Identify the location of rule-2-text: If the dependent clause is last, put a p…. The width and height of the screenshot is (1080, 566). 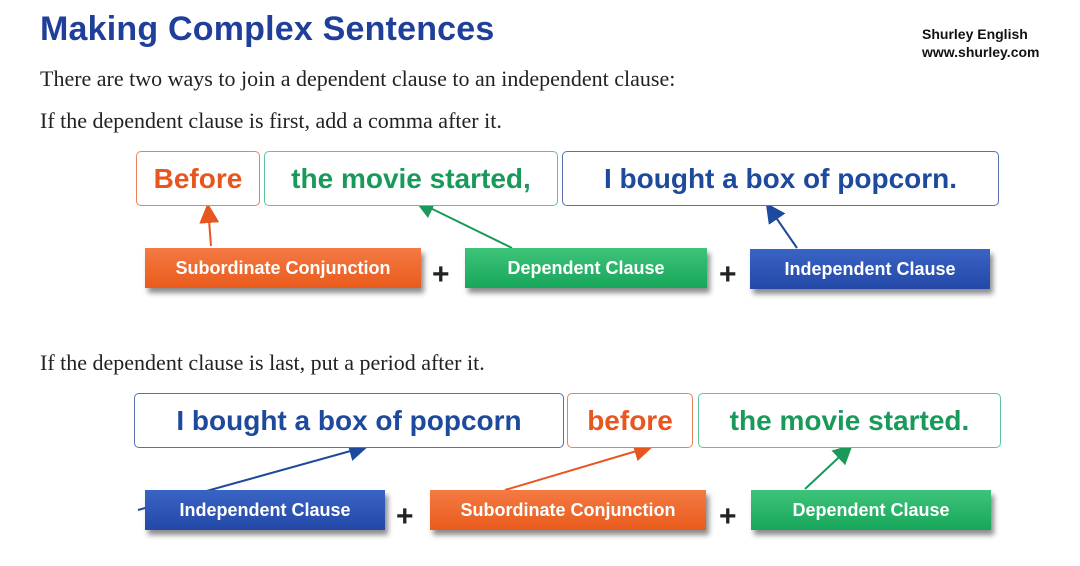
(262, 362).